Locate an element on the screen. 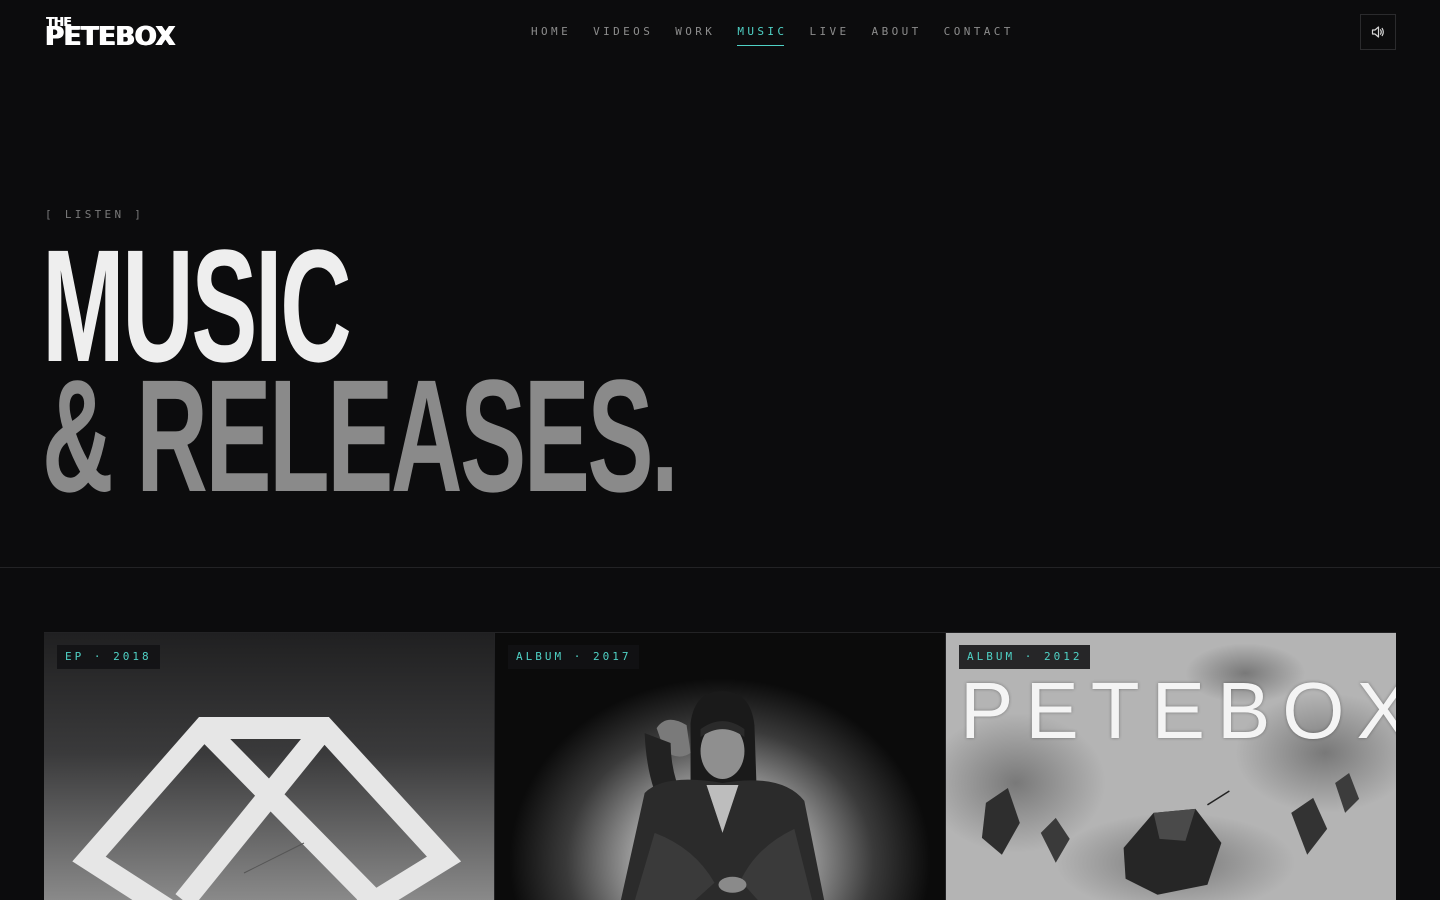  release-card-album-2012: ALBUM · 2012 PETEBOX is located at coordinates (1170, 766).